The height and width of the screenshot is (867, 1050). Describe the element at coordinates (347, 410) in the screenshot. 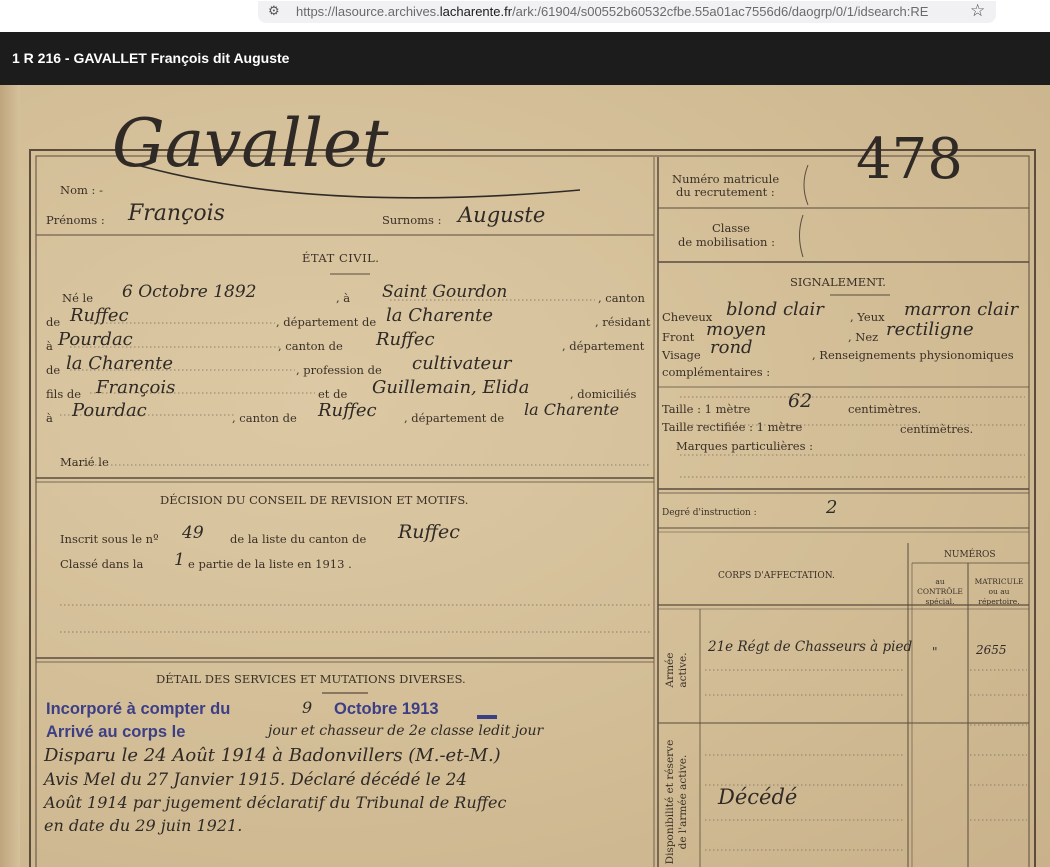

I see `hw-domicile-canton: Ruffec` at that location.